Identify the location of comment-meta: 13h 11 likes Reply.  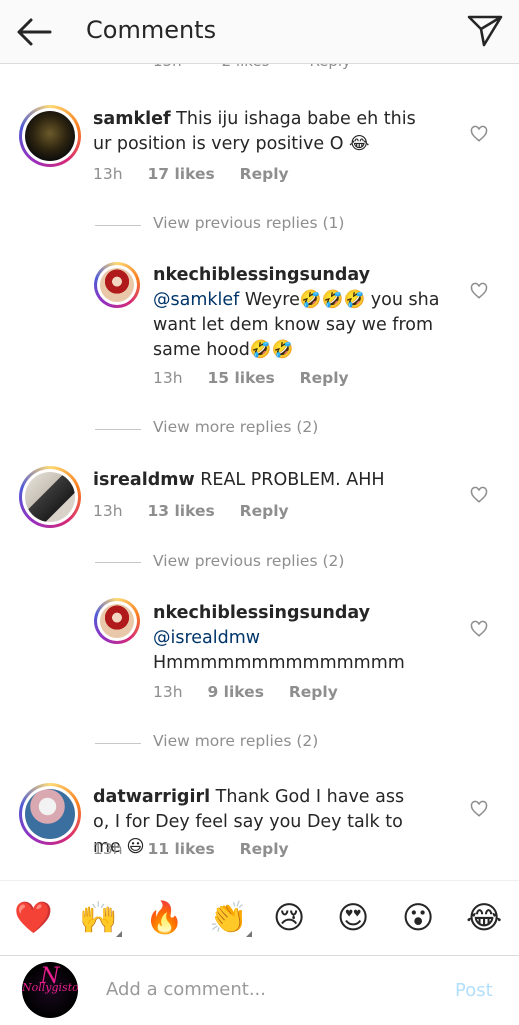
(191, 849).